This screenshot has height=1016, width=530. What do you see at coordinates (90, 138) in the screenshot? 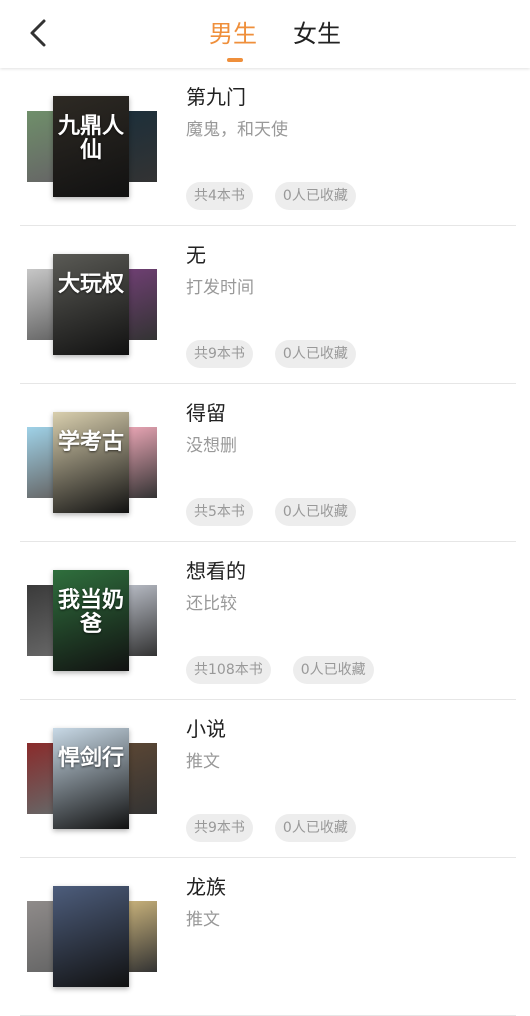
I see `cover-title-art: 九鼎人仙` at bounding box center [90, 138].